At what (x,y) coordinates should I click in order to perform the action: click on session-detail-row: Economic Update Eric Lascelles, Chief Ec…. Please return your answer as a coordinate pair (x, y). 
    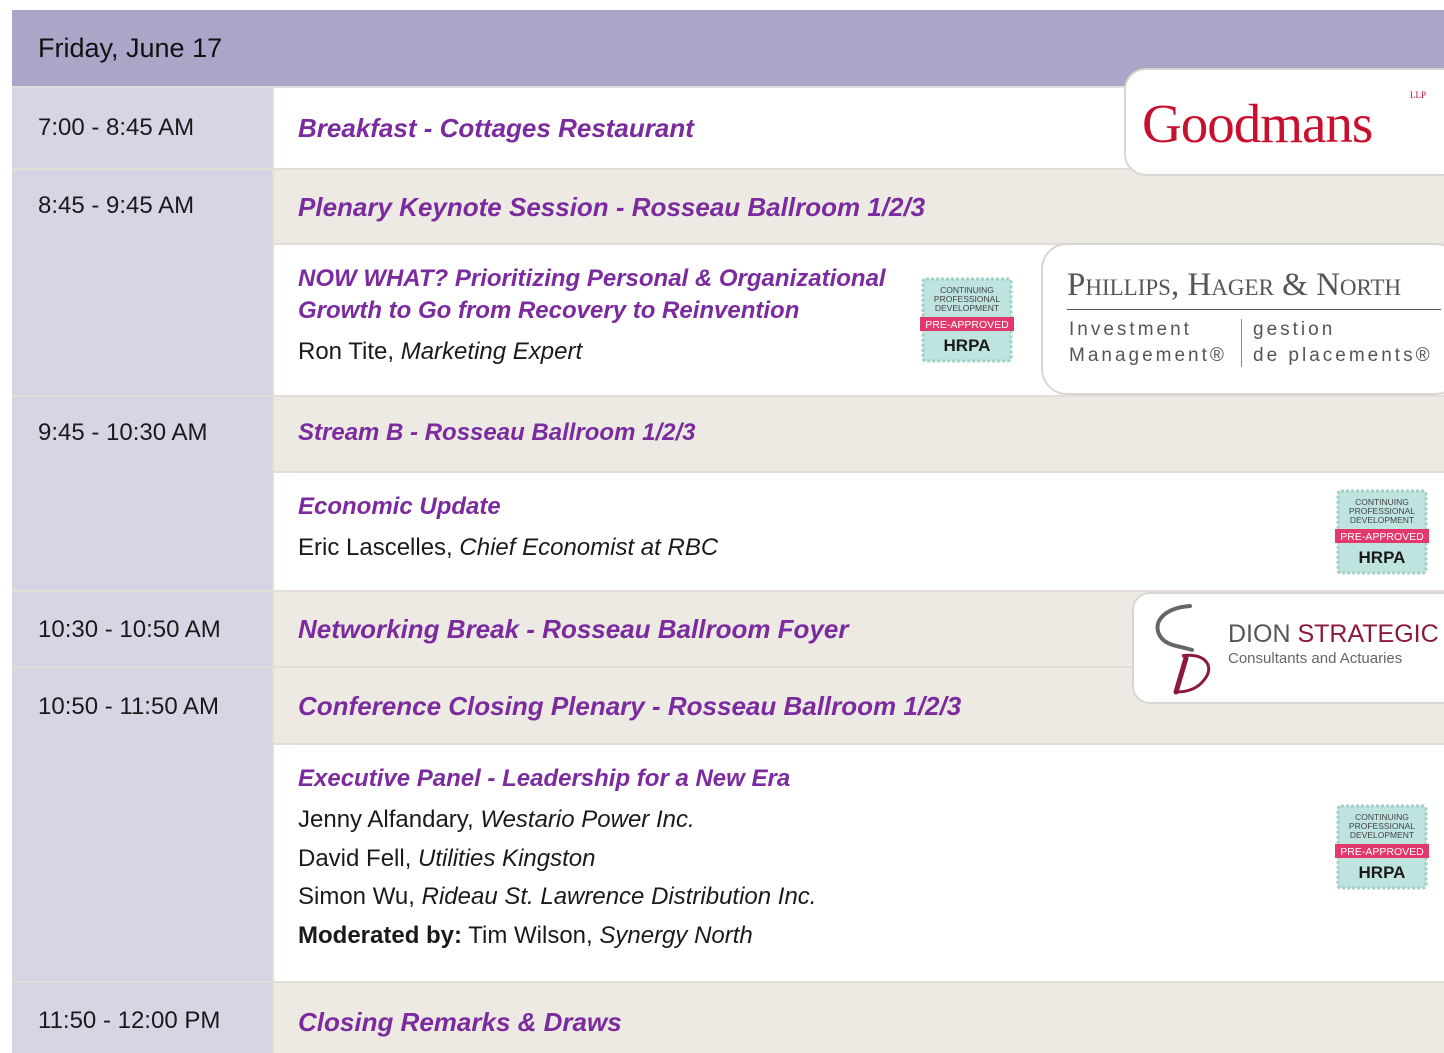
    Looking at the image, I should click on (859, 531).